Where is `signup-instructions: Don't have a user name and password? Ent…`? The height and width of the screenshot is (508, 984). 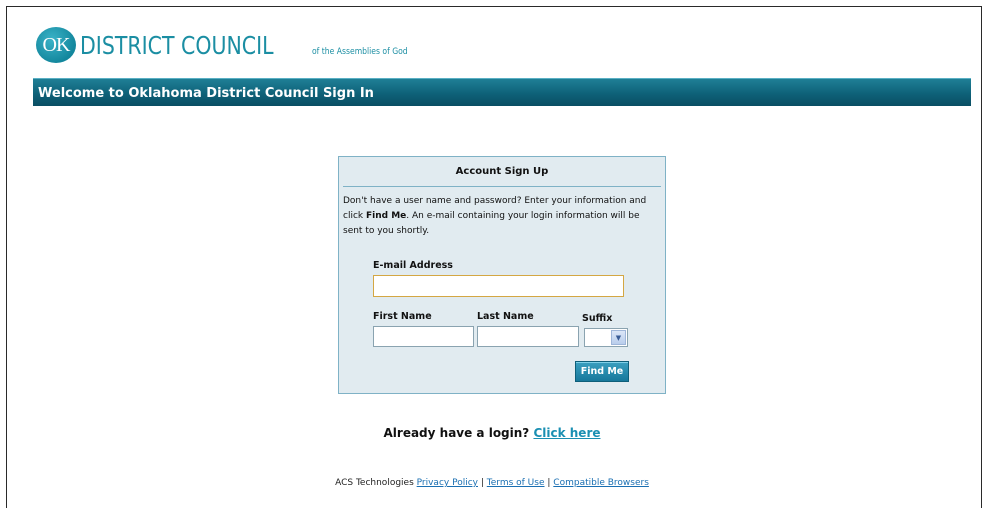 signup-instructions: Don't have a user name and password? Ent… is located at coordinates (501, 216).